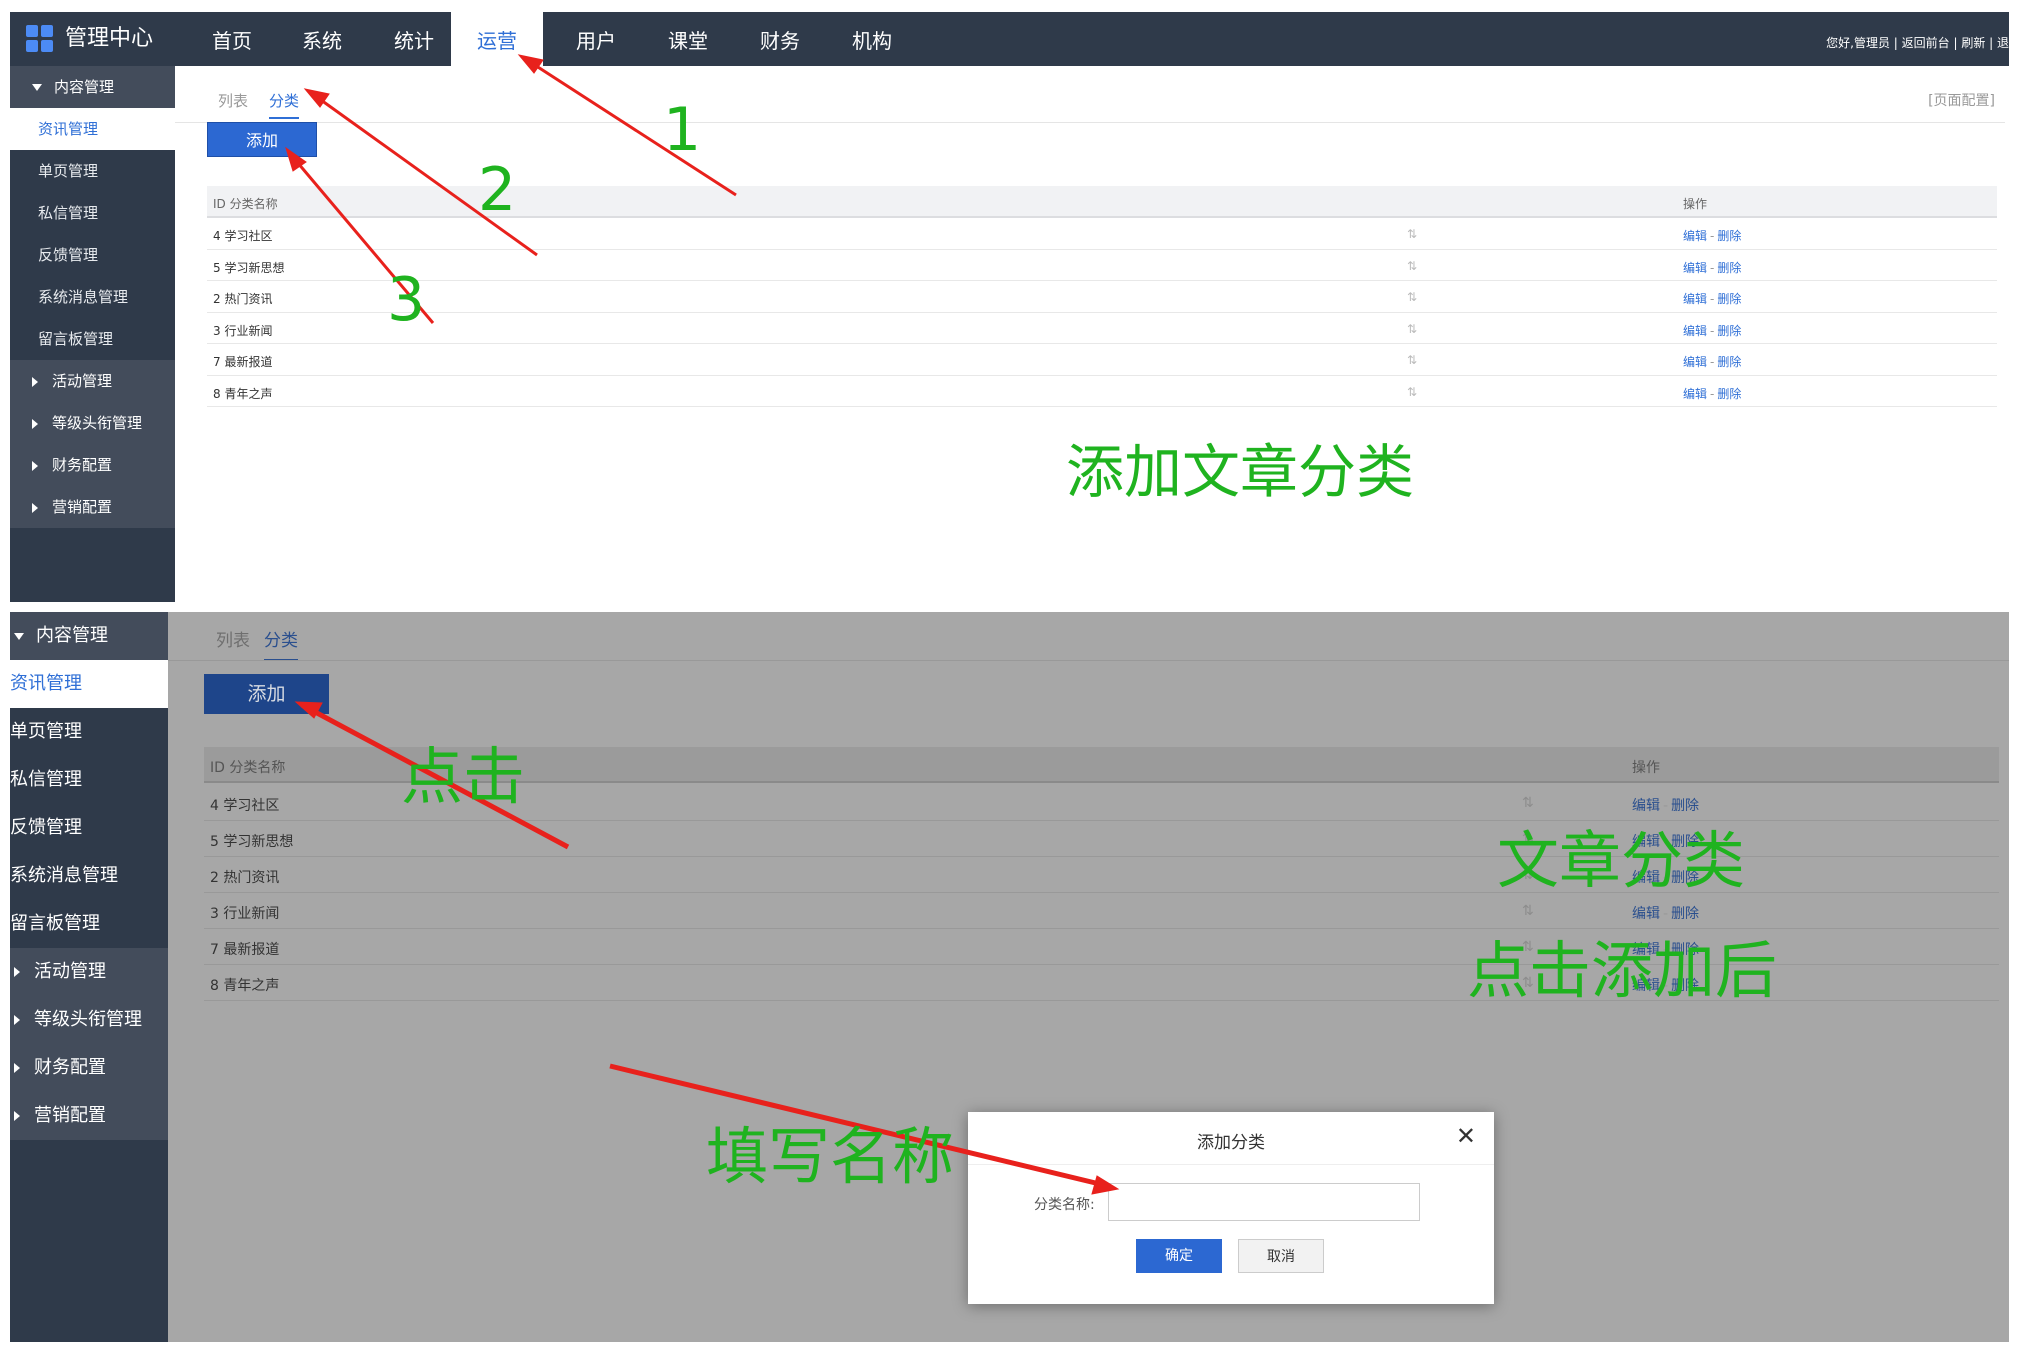  I want to click on step-number-3: 3, so click(406, 300).